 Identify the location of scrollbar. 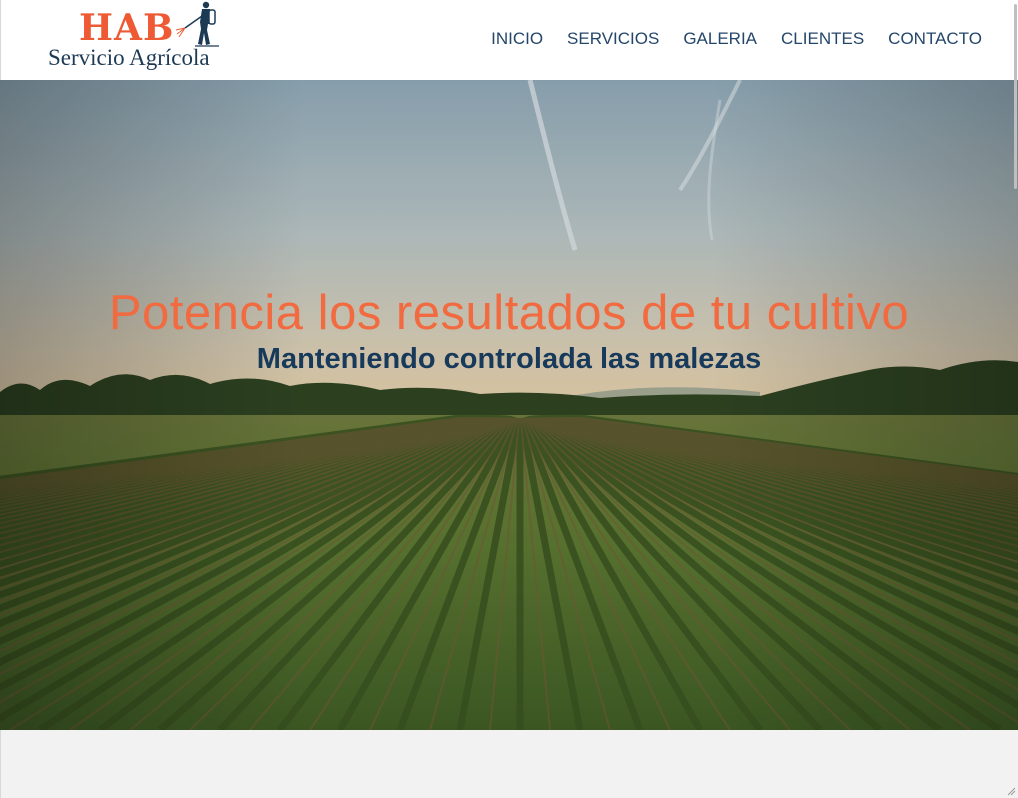
(1016, 399).